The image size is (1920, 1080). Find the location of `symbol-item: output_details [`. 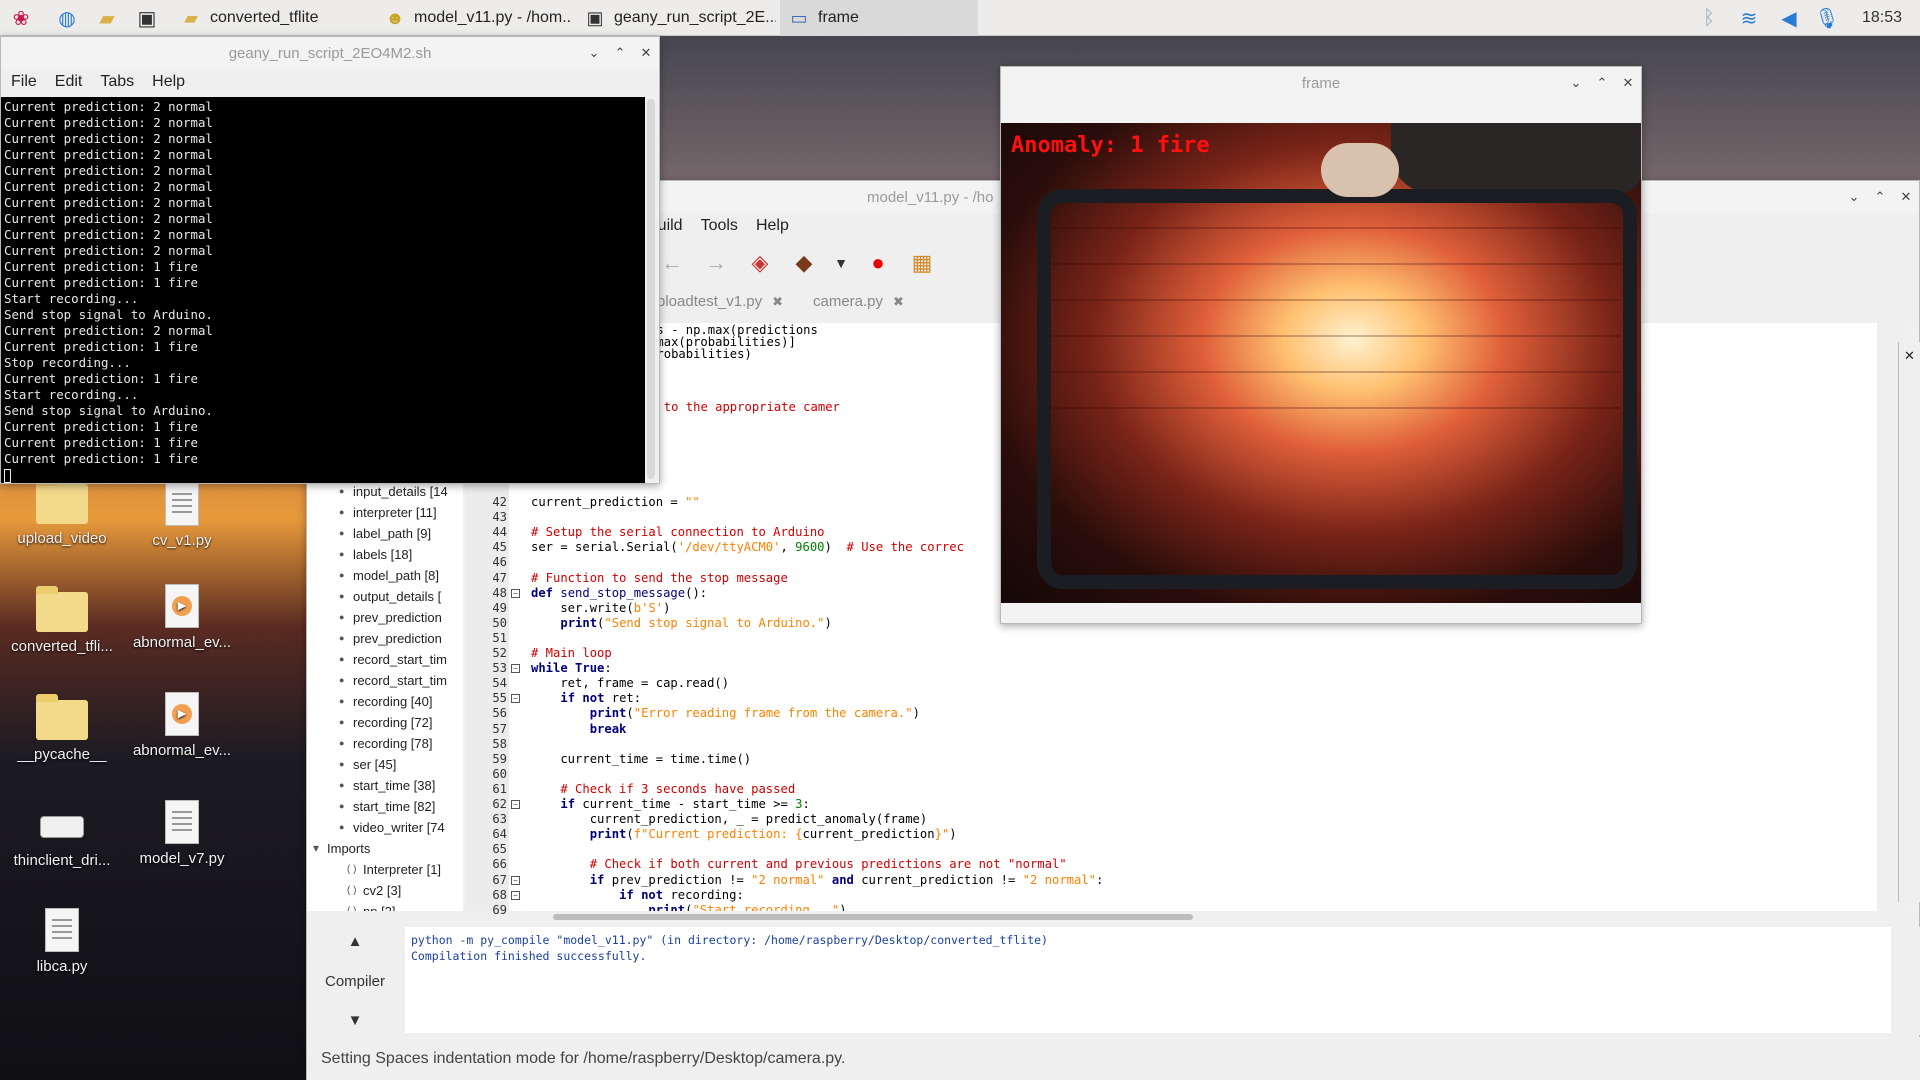

symbol-item: output_details [ is located at coordinates (385, 596).